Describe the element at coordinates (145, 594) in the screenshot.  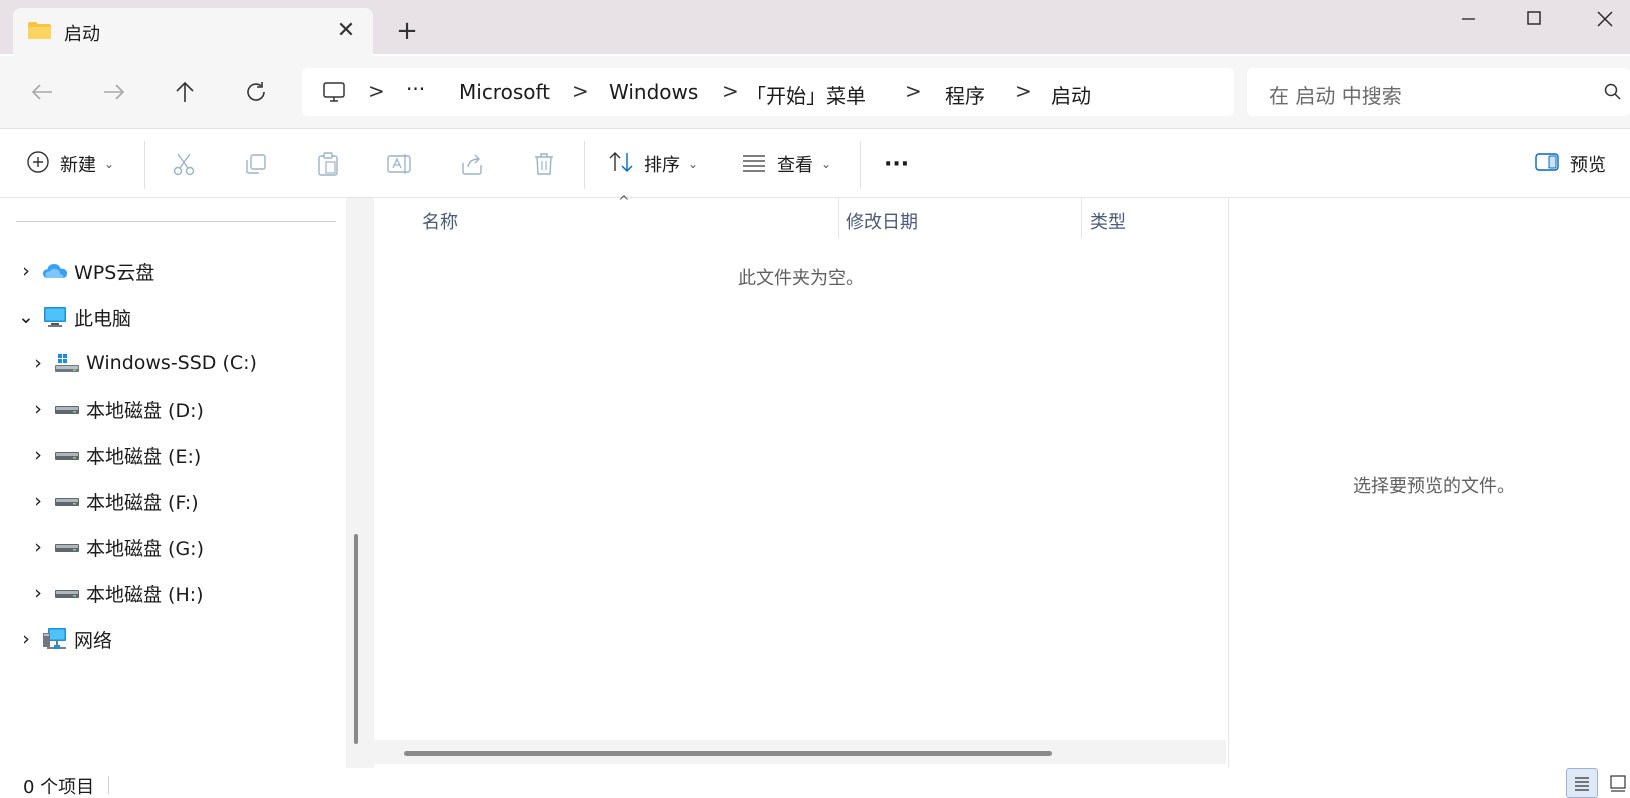
I see `sidebar-item-label: 本地磁盘 (H:)` at that location.